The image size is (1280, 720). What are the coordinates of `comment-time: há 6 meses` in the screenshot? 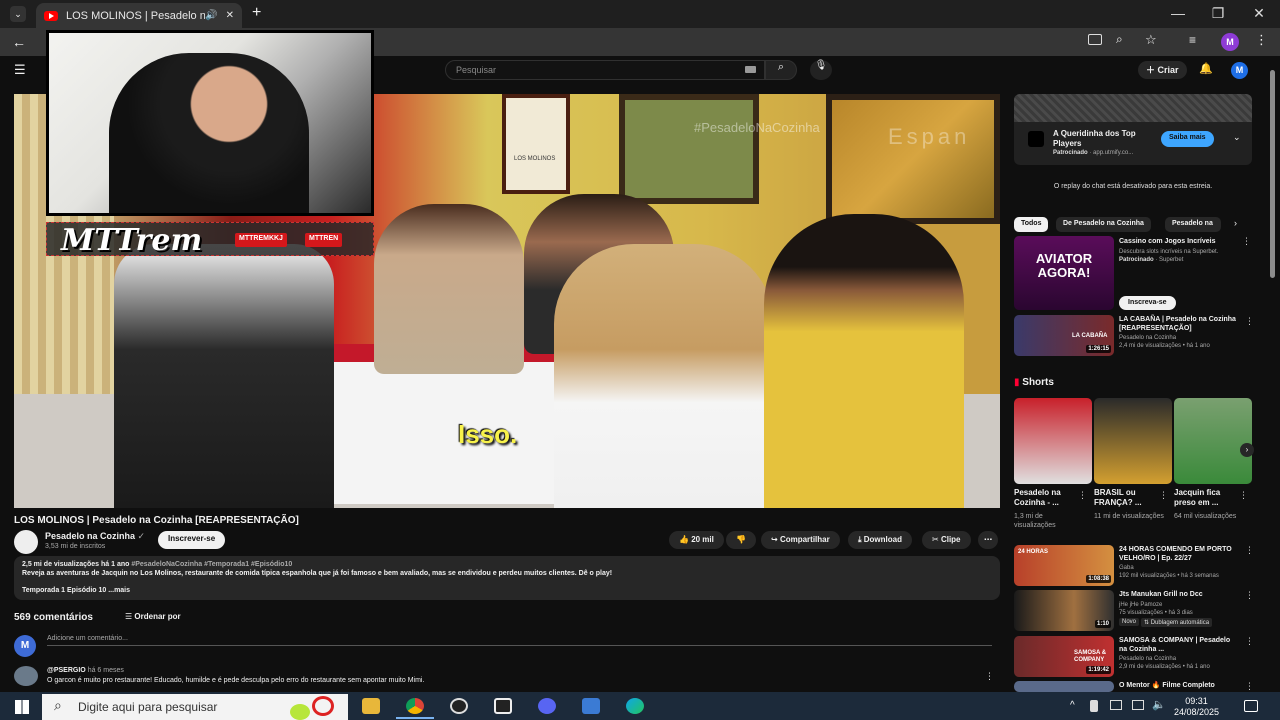 It's located at (105, 670).